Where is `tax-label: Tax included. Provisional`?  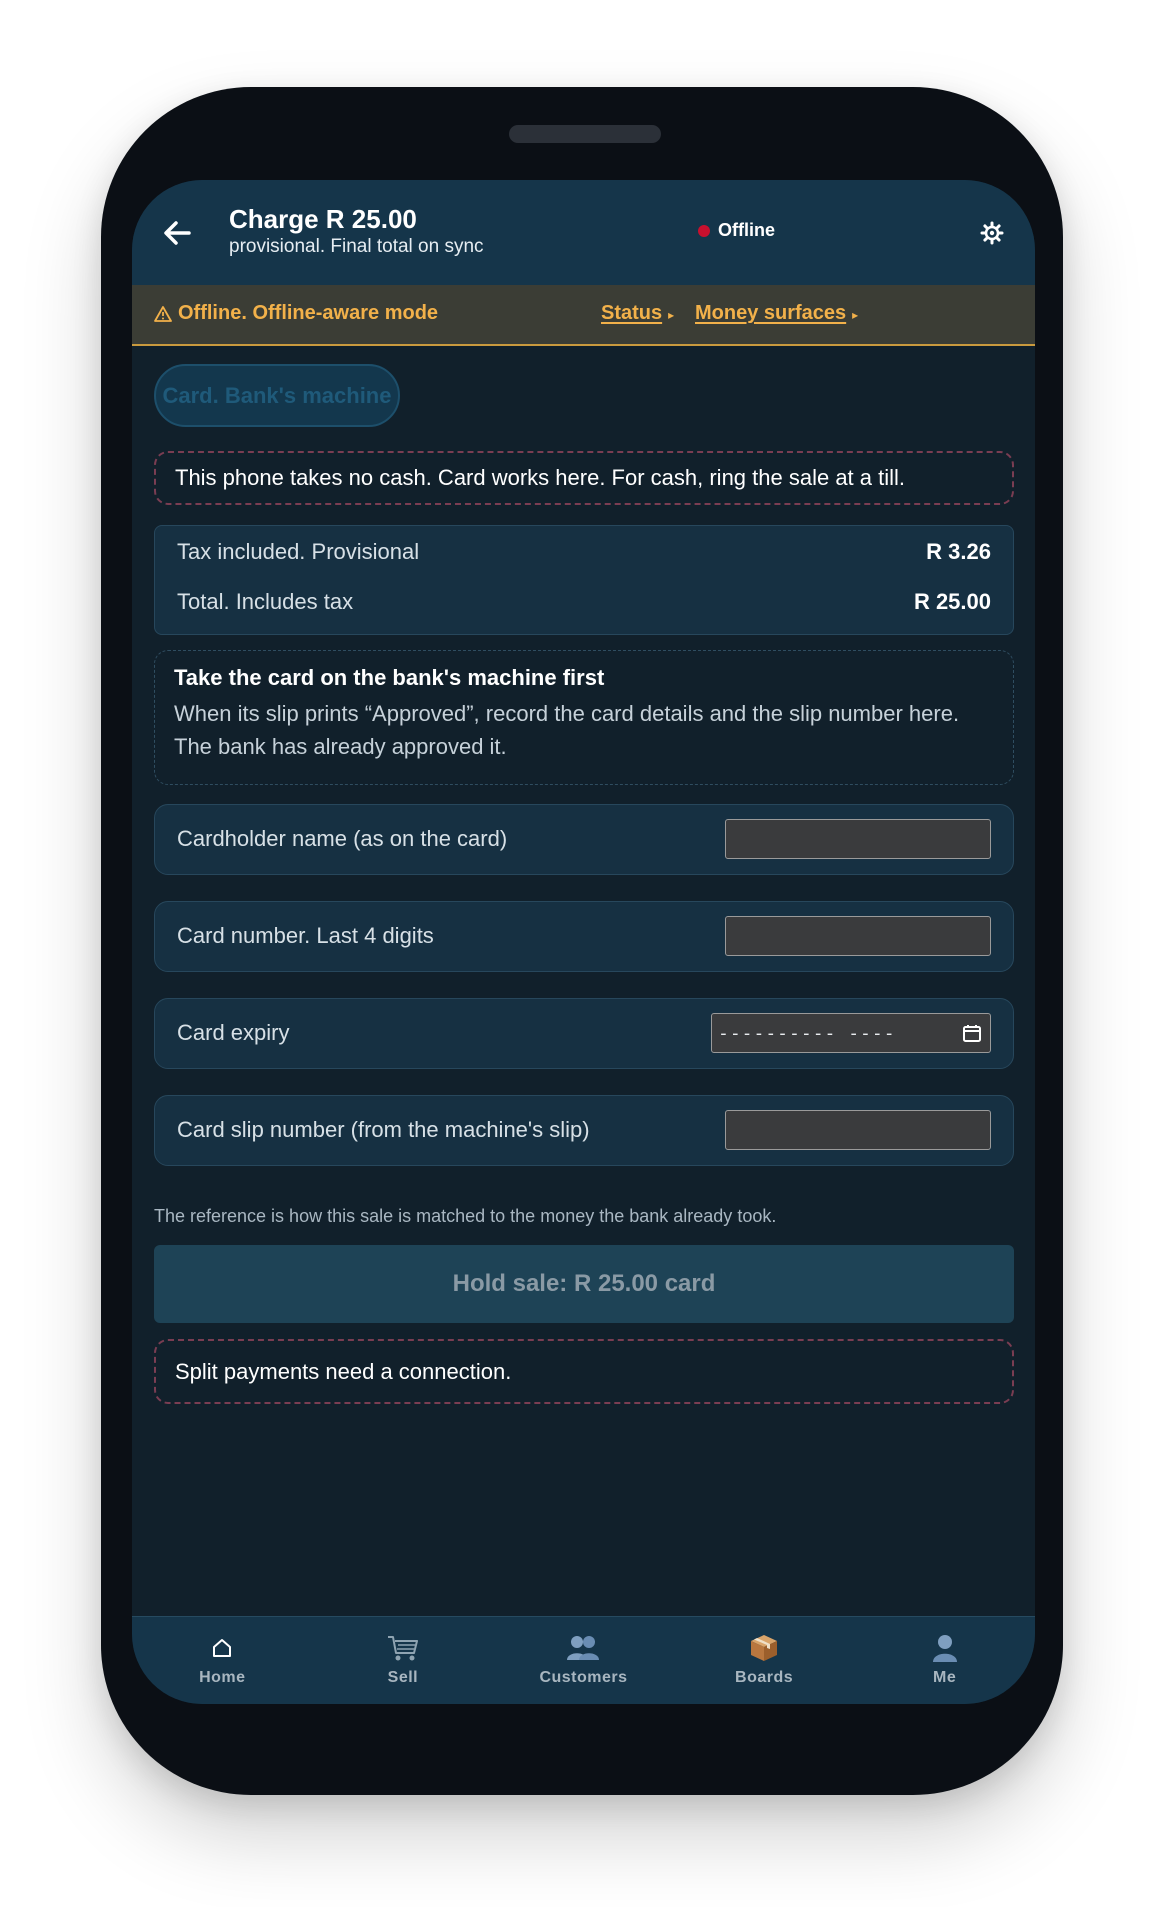
tax-label: Tax included. Provisional is located at coordinates (298, 551).